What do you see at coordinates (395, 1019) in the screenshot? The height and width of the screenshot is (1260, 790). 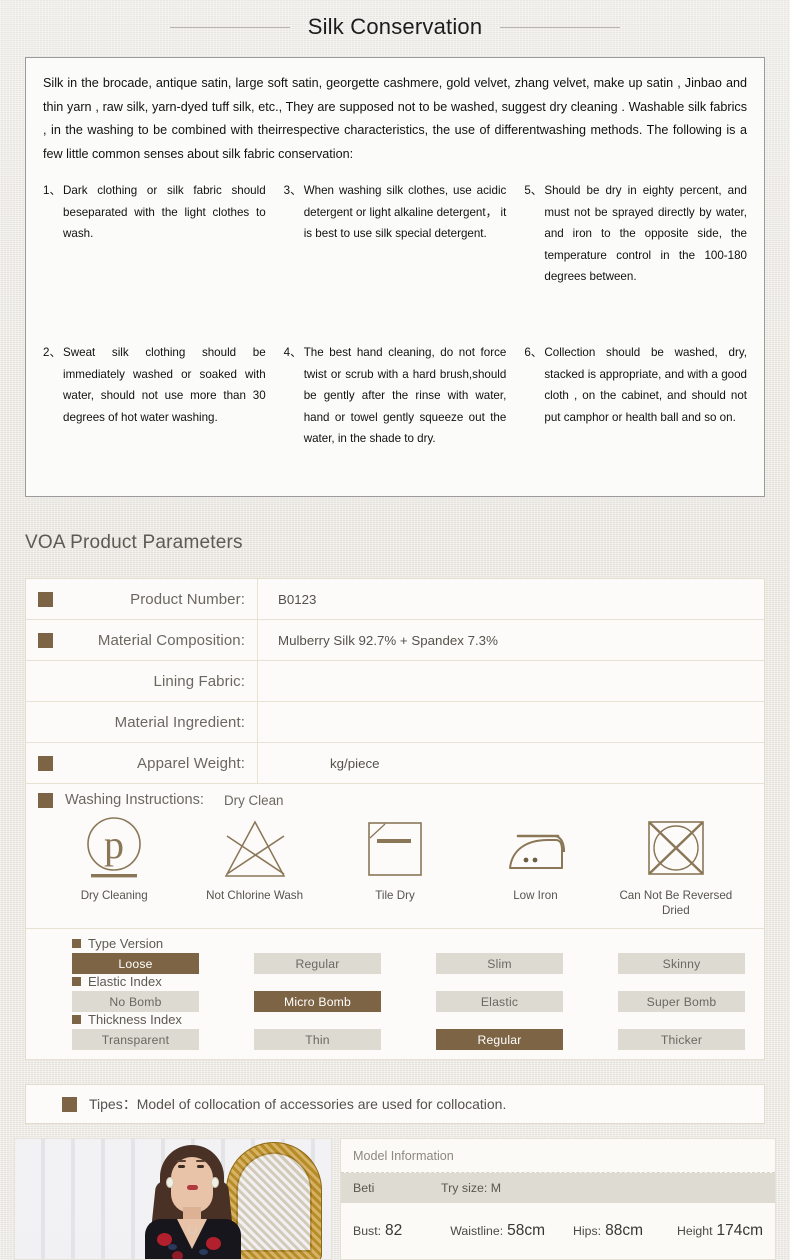 I see `index-header: Thickness Index` at bounding box center [395, 1019].